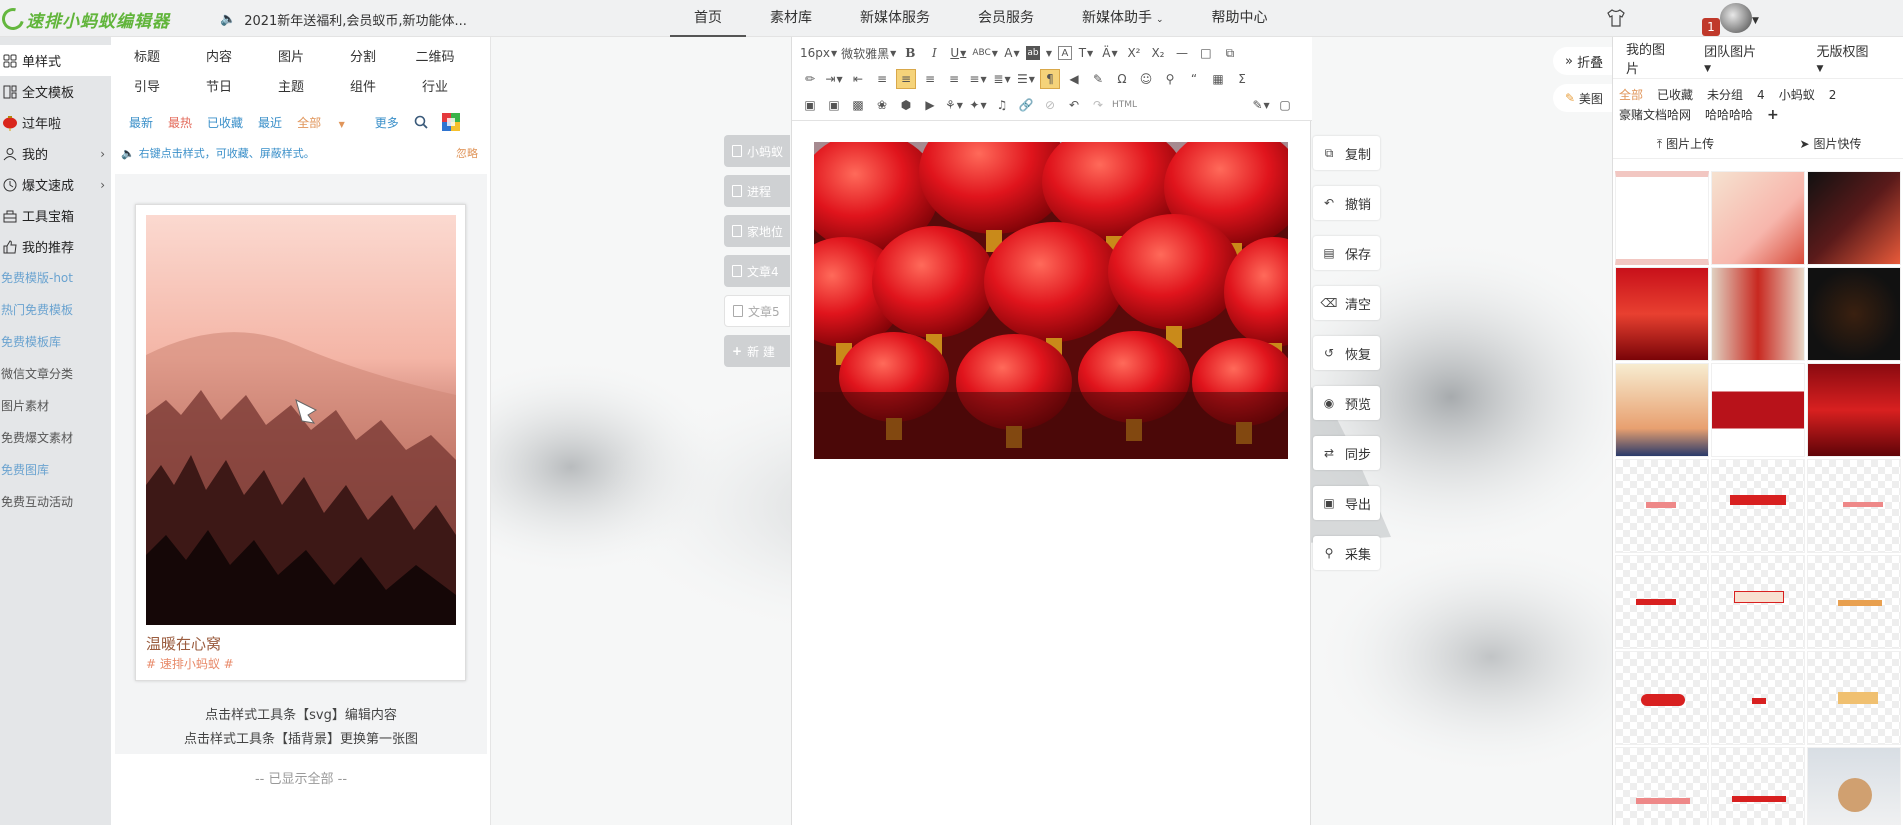  I want to click on stamp-icon: ⬢, so click(906, 105).